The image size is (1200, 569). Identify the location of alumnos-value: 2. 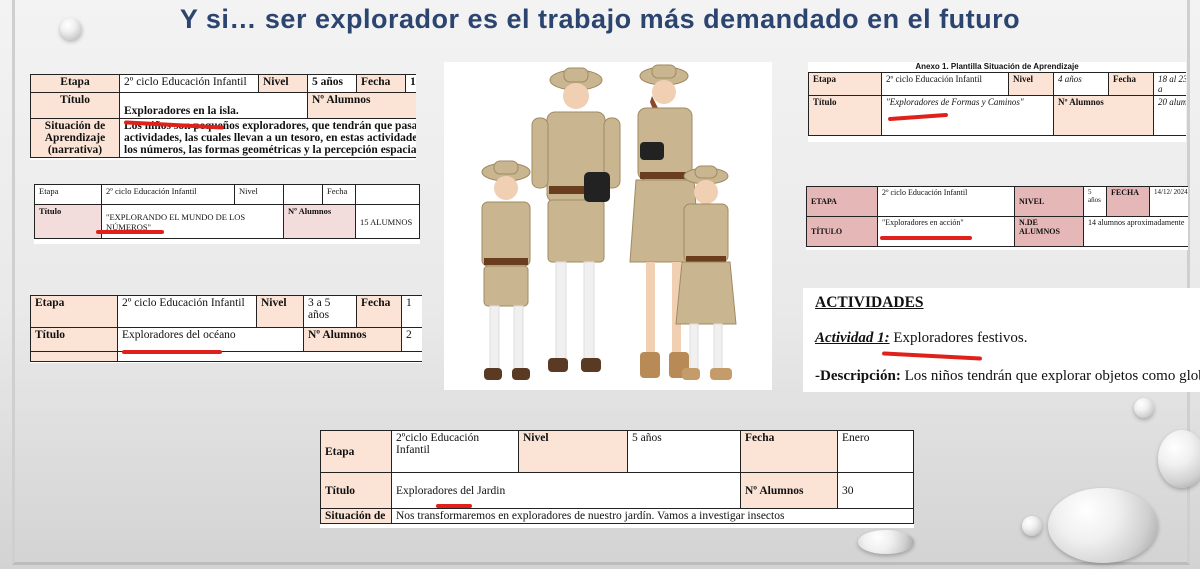
(411, 339).